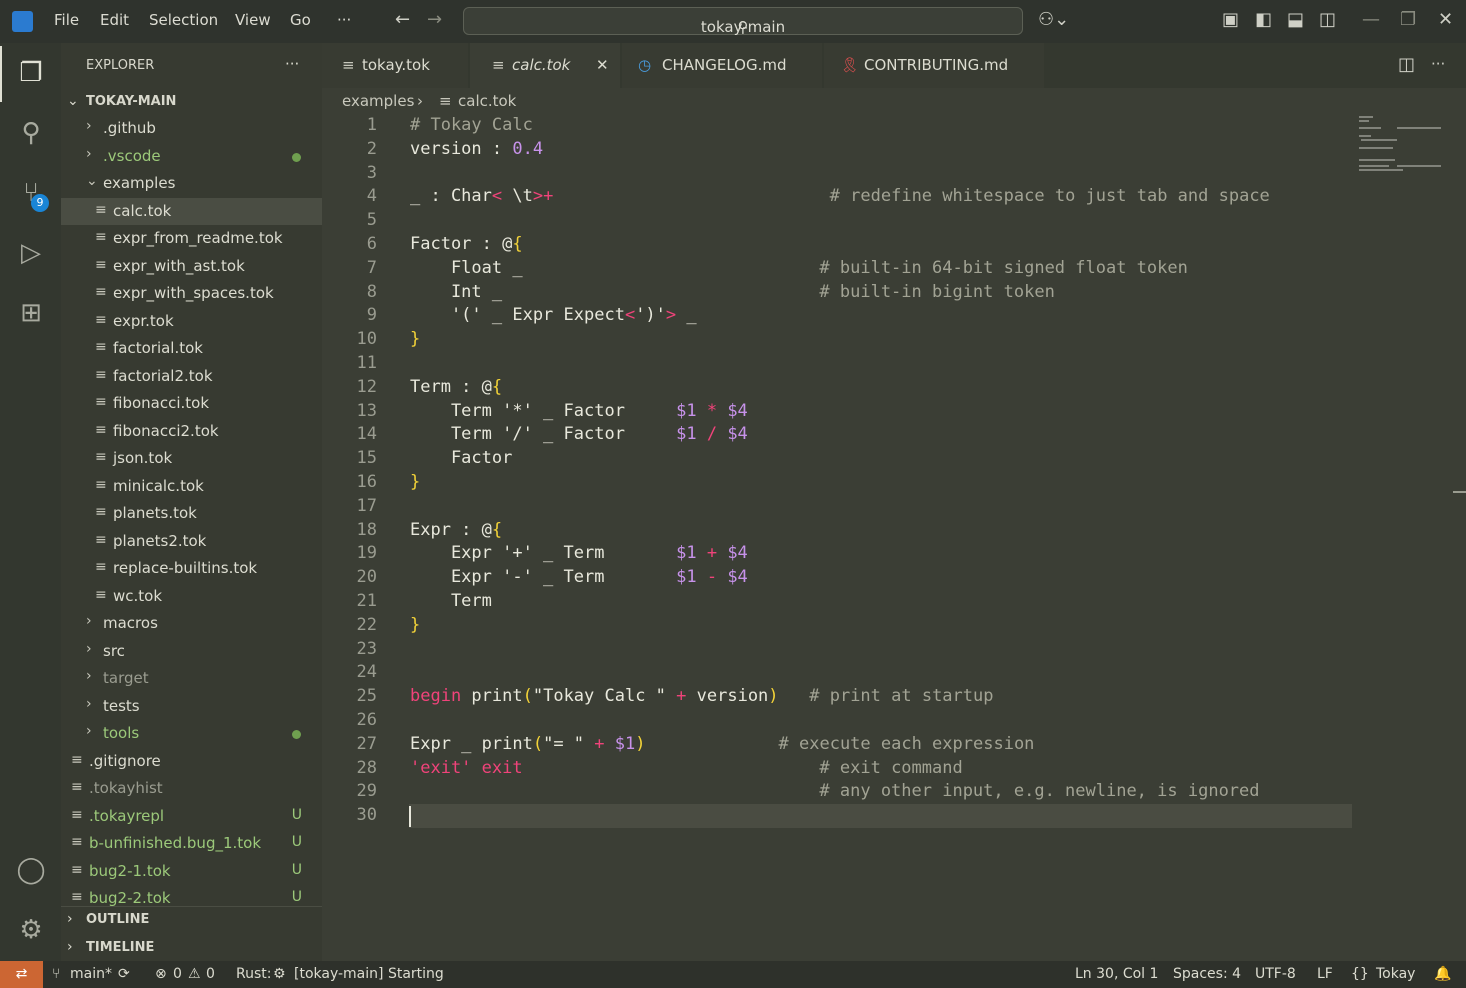  Describe the element at coordinates (1263, 19) in the screenshot. I see `toggle-sidebar-icon: ◧` at that location.